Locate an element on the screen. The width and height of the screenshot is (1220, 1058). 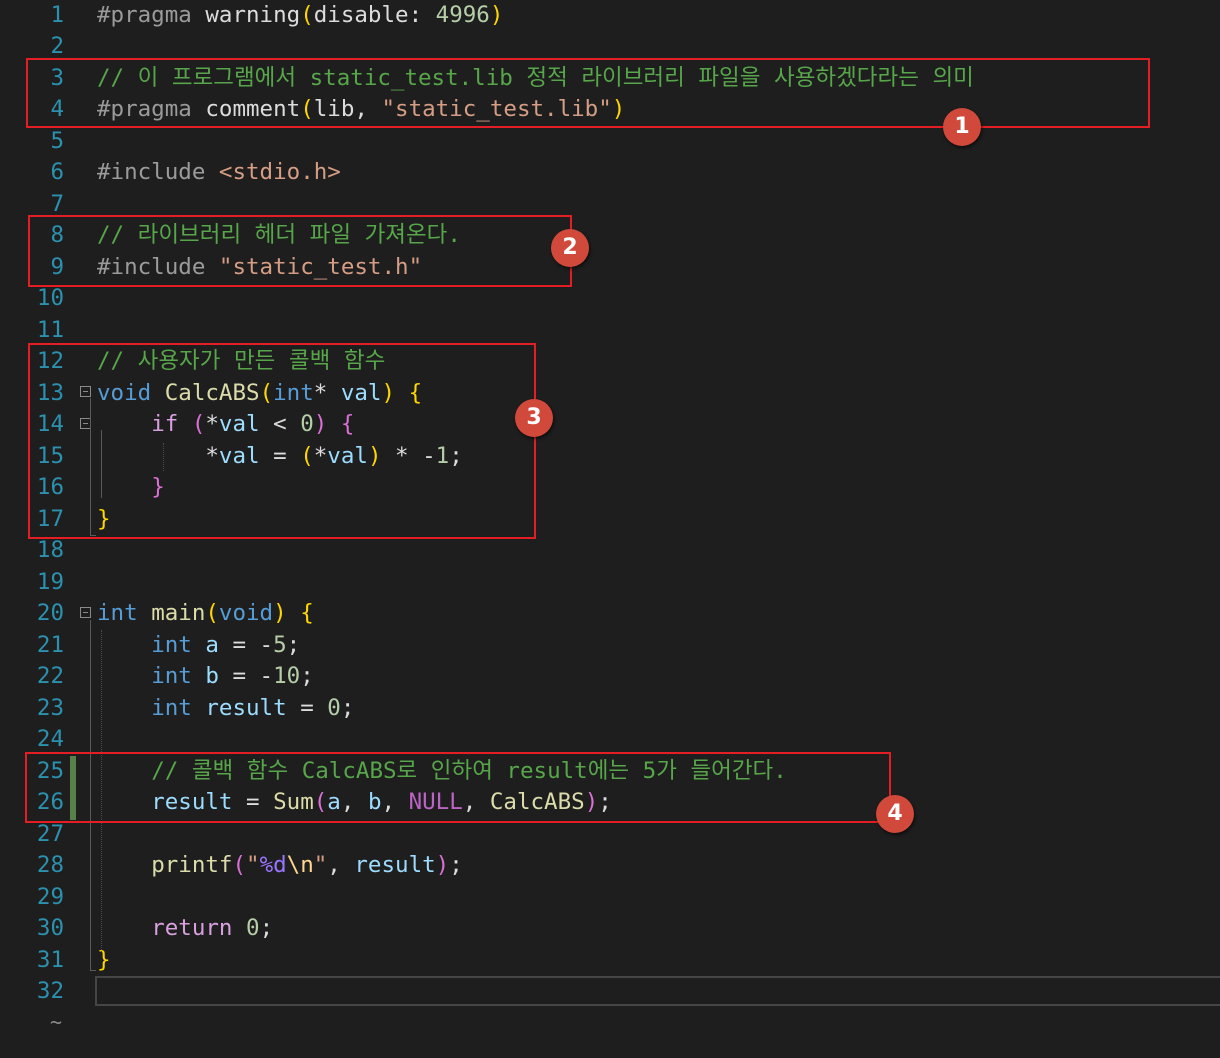
fold-toggle-main is located at coordinates (85, 612).